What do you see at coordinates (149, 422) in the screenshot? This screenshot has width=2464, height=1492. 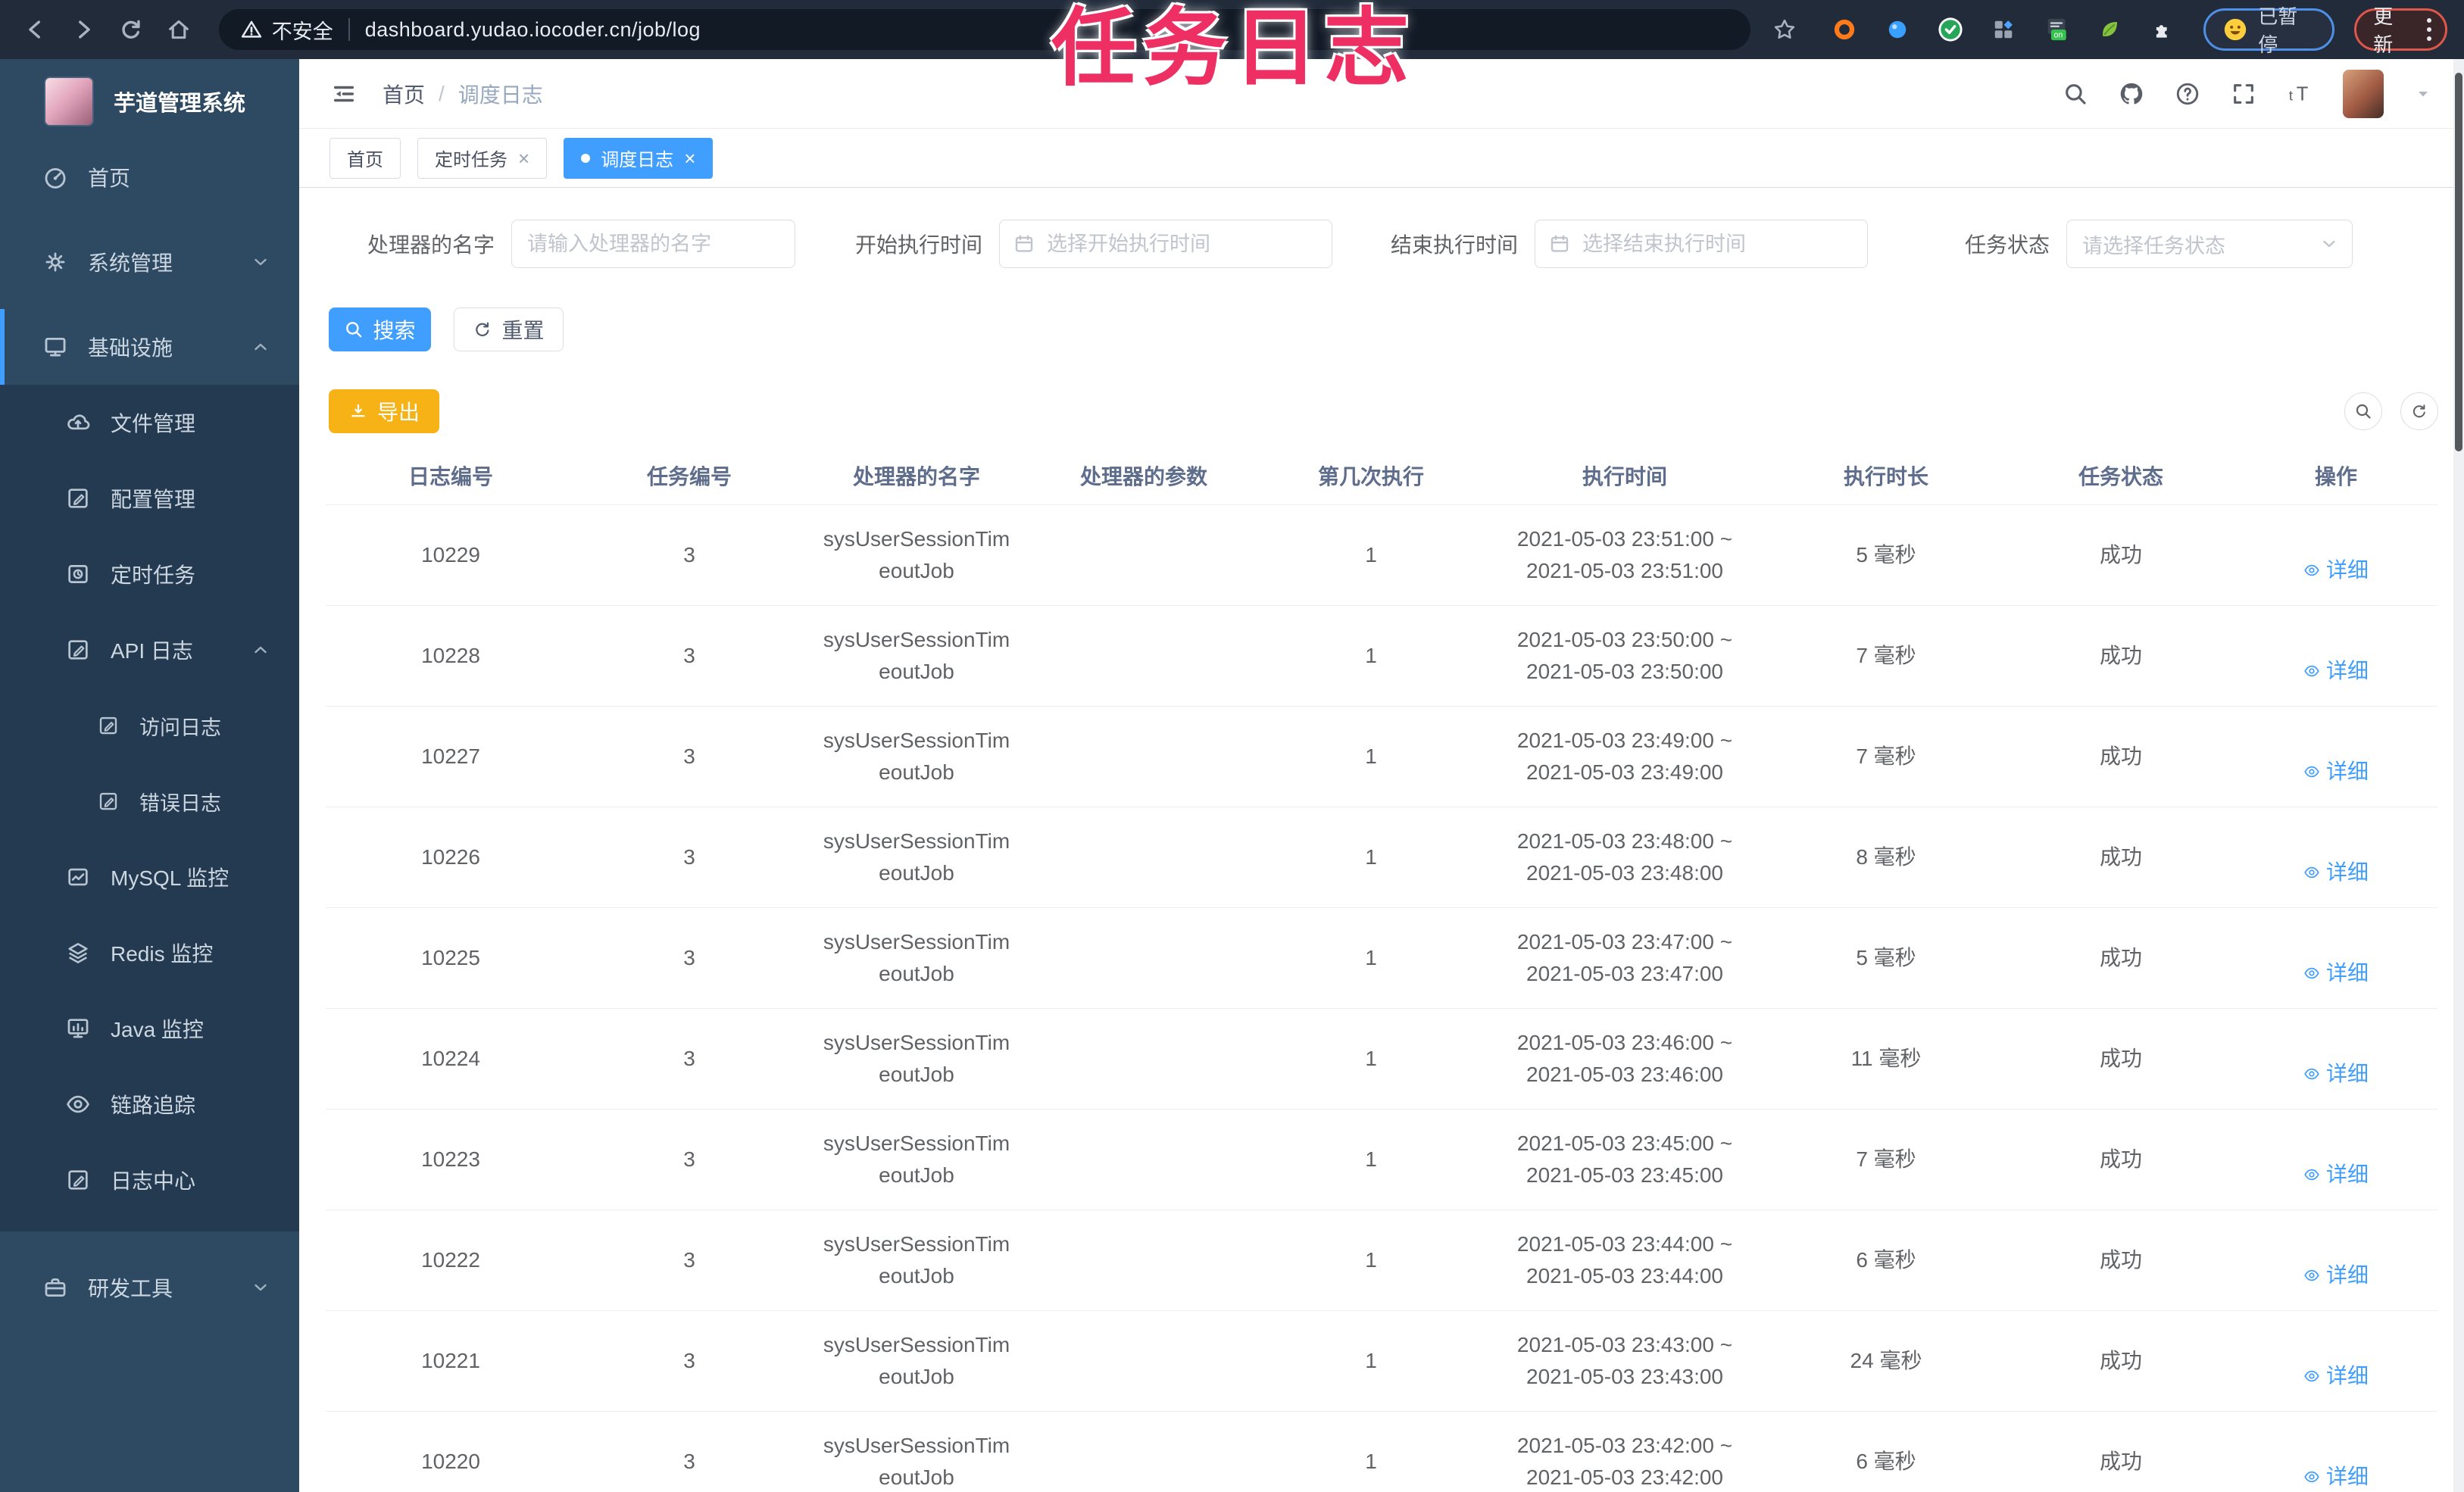 I see `sidebar-item-file-management: 文件管理` at bounding box center [149, 422].